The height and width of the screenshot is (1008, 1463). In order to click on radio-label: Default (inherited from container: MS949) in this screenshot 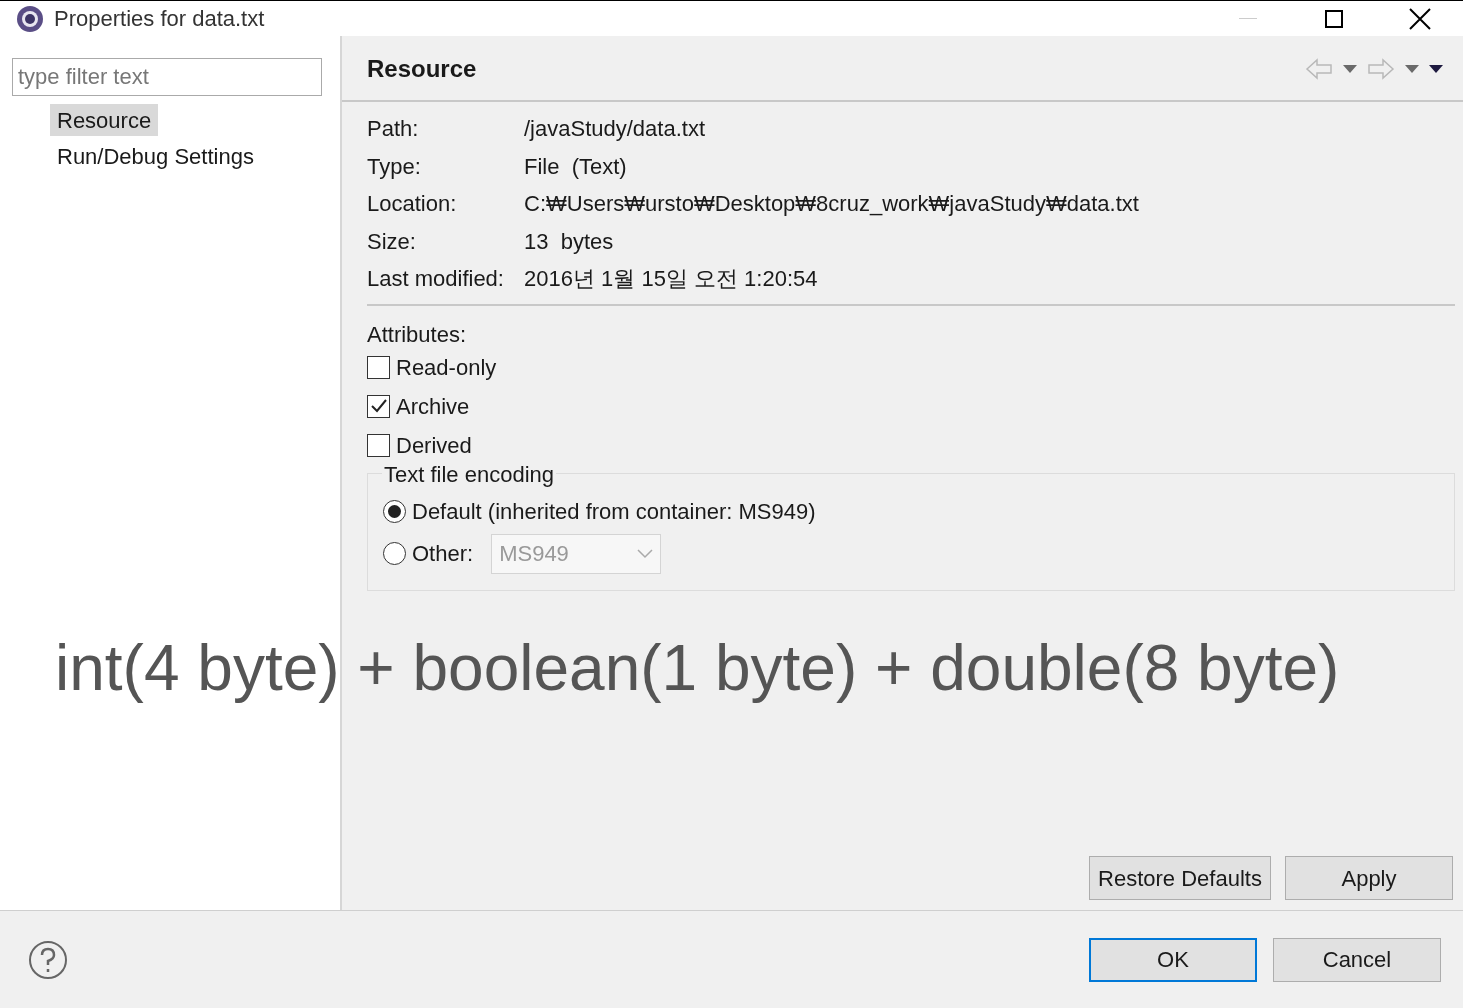, I will do `click(614, 512)`.